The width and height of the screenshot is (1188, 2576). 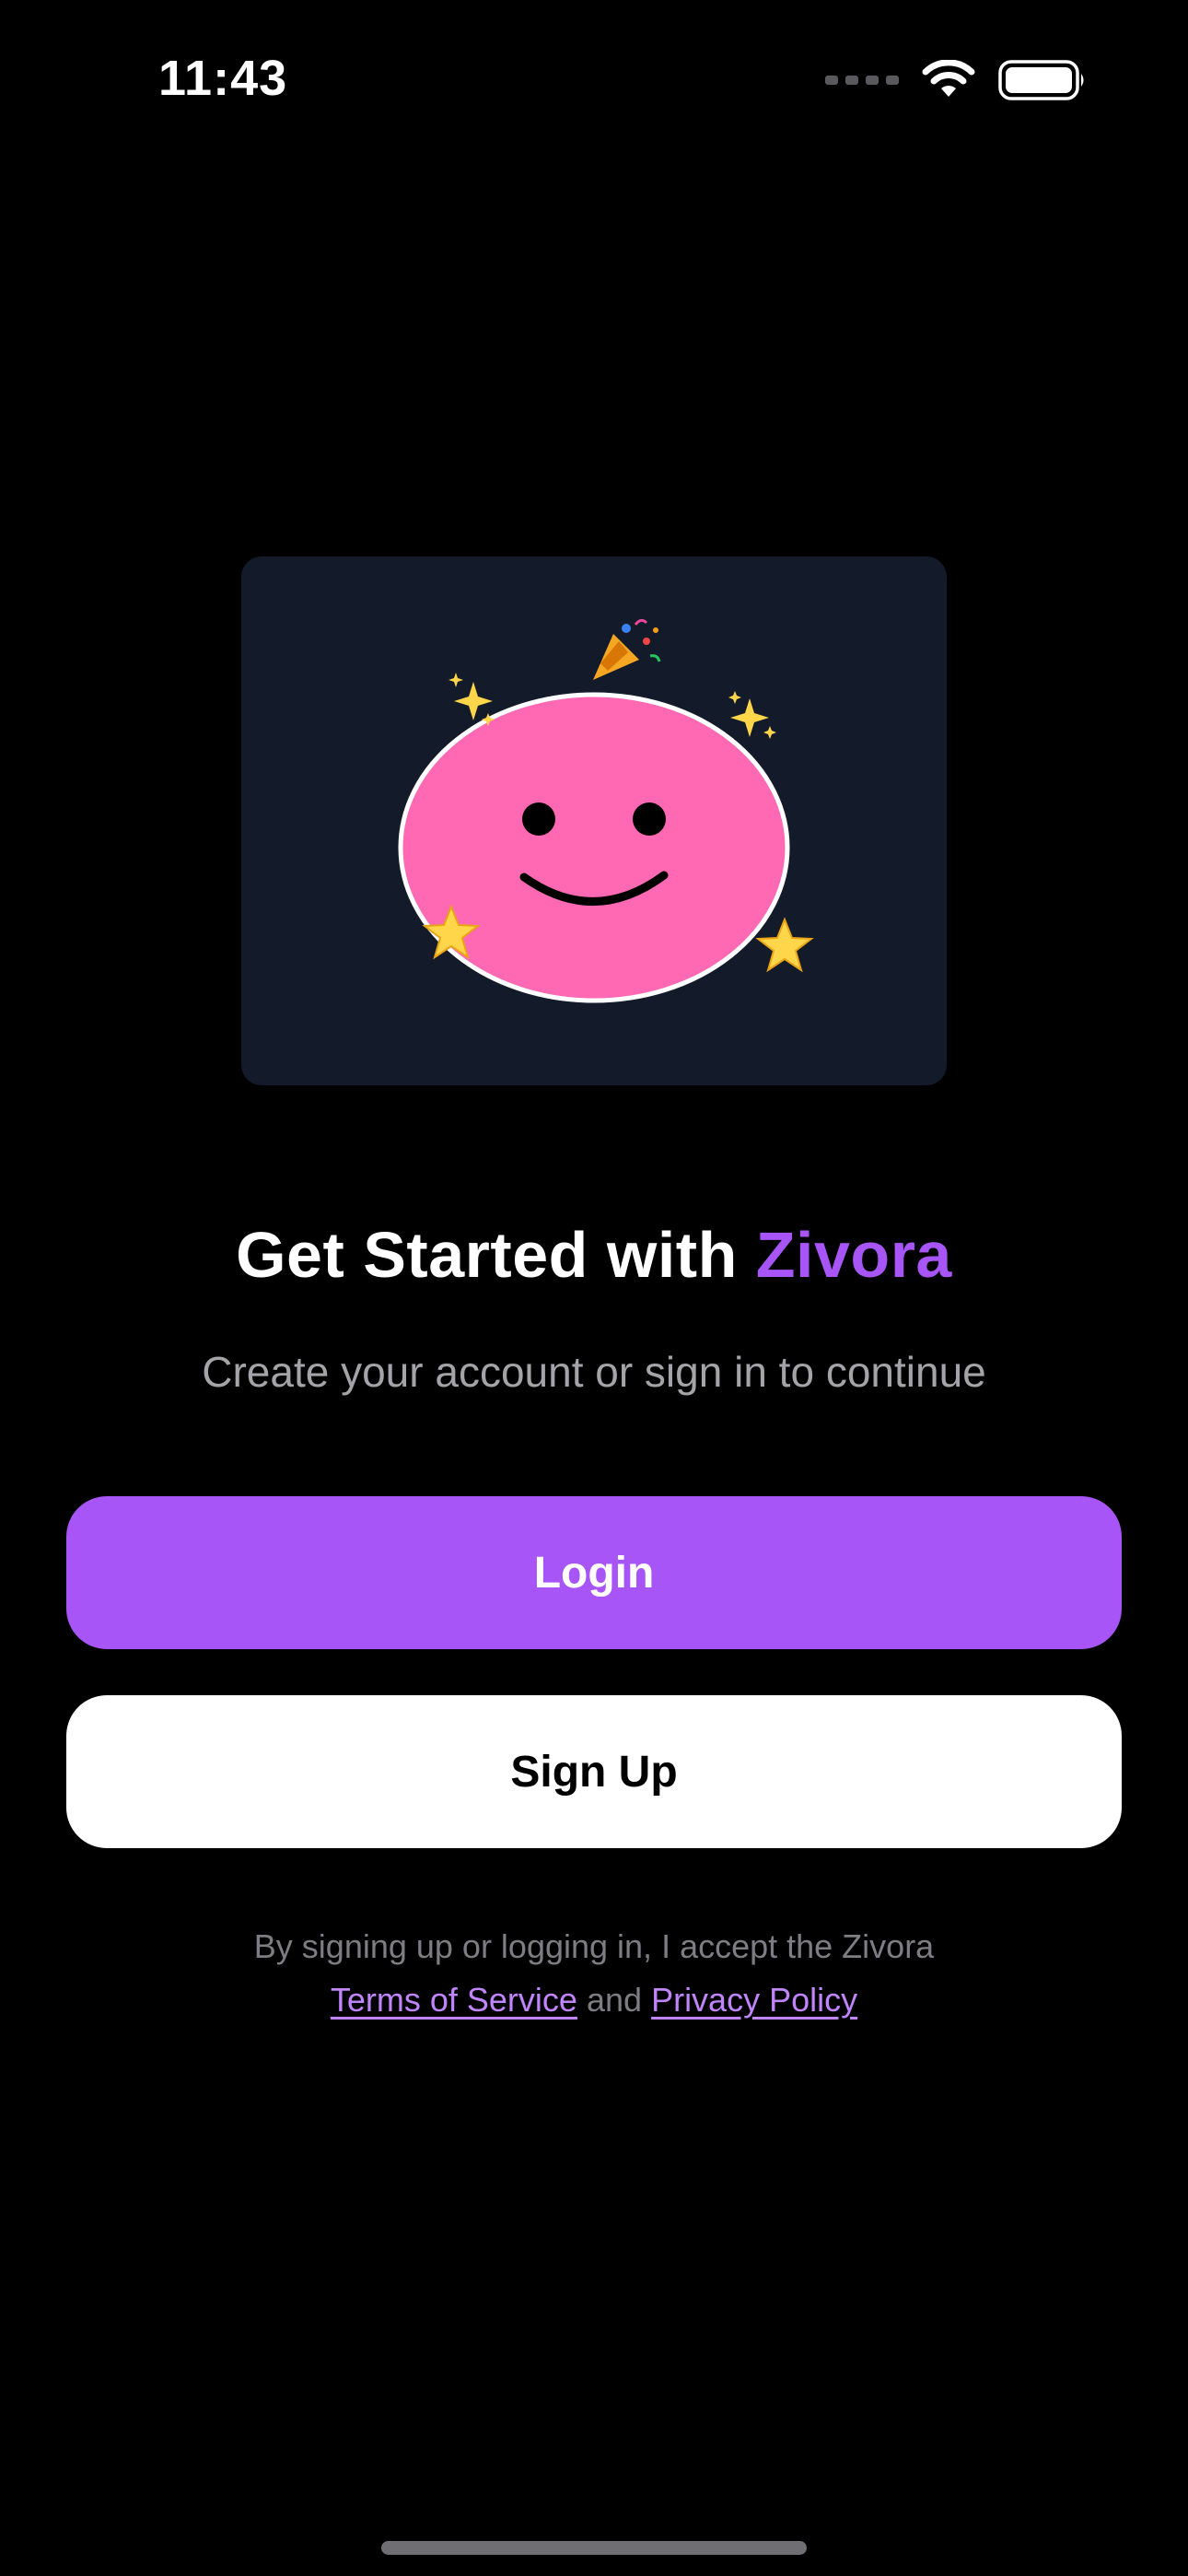 What do you see at coordinates (627, 649) in the screenshot?
I see `party-popper-icon` at bounding box center [627, 649].